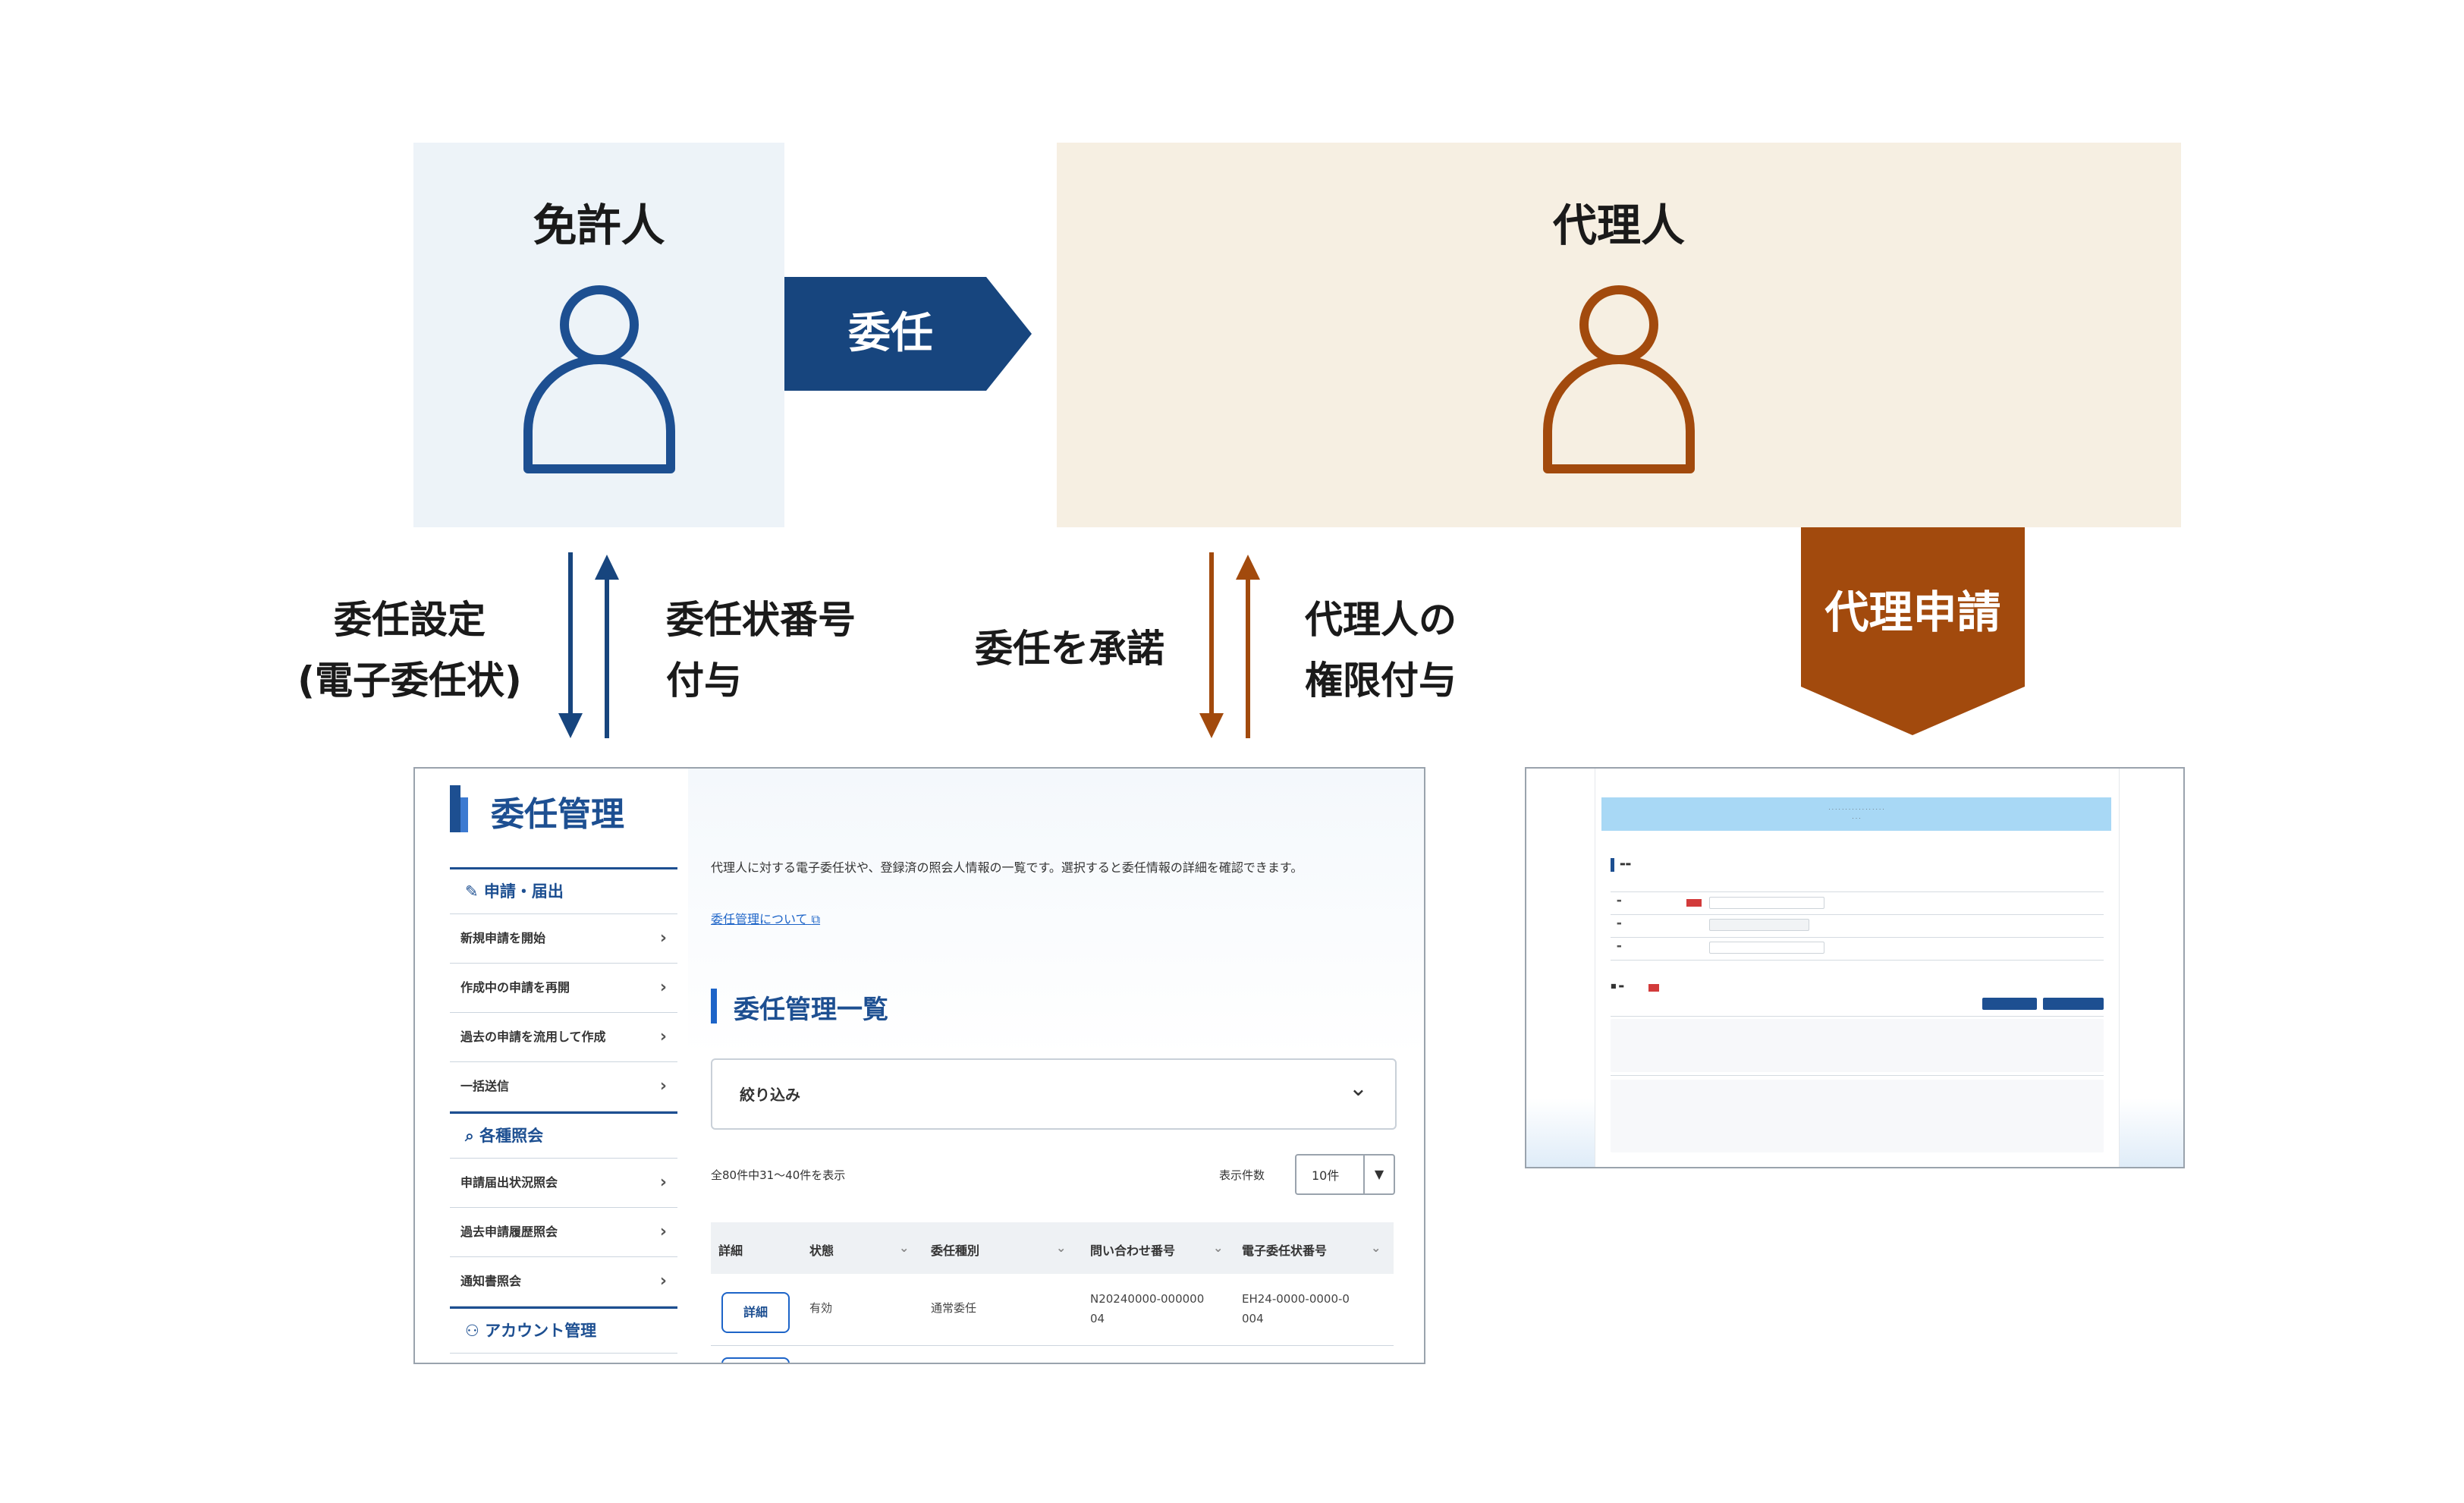 The height and width of the screenshot is (1503, 2464). Describe the element at coordinates (1296, 1308) in the screenshot. I see `row-number: EH24-0000-0000-0 004` at that location.